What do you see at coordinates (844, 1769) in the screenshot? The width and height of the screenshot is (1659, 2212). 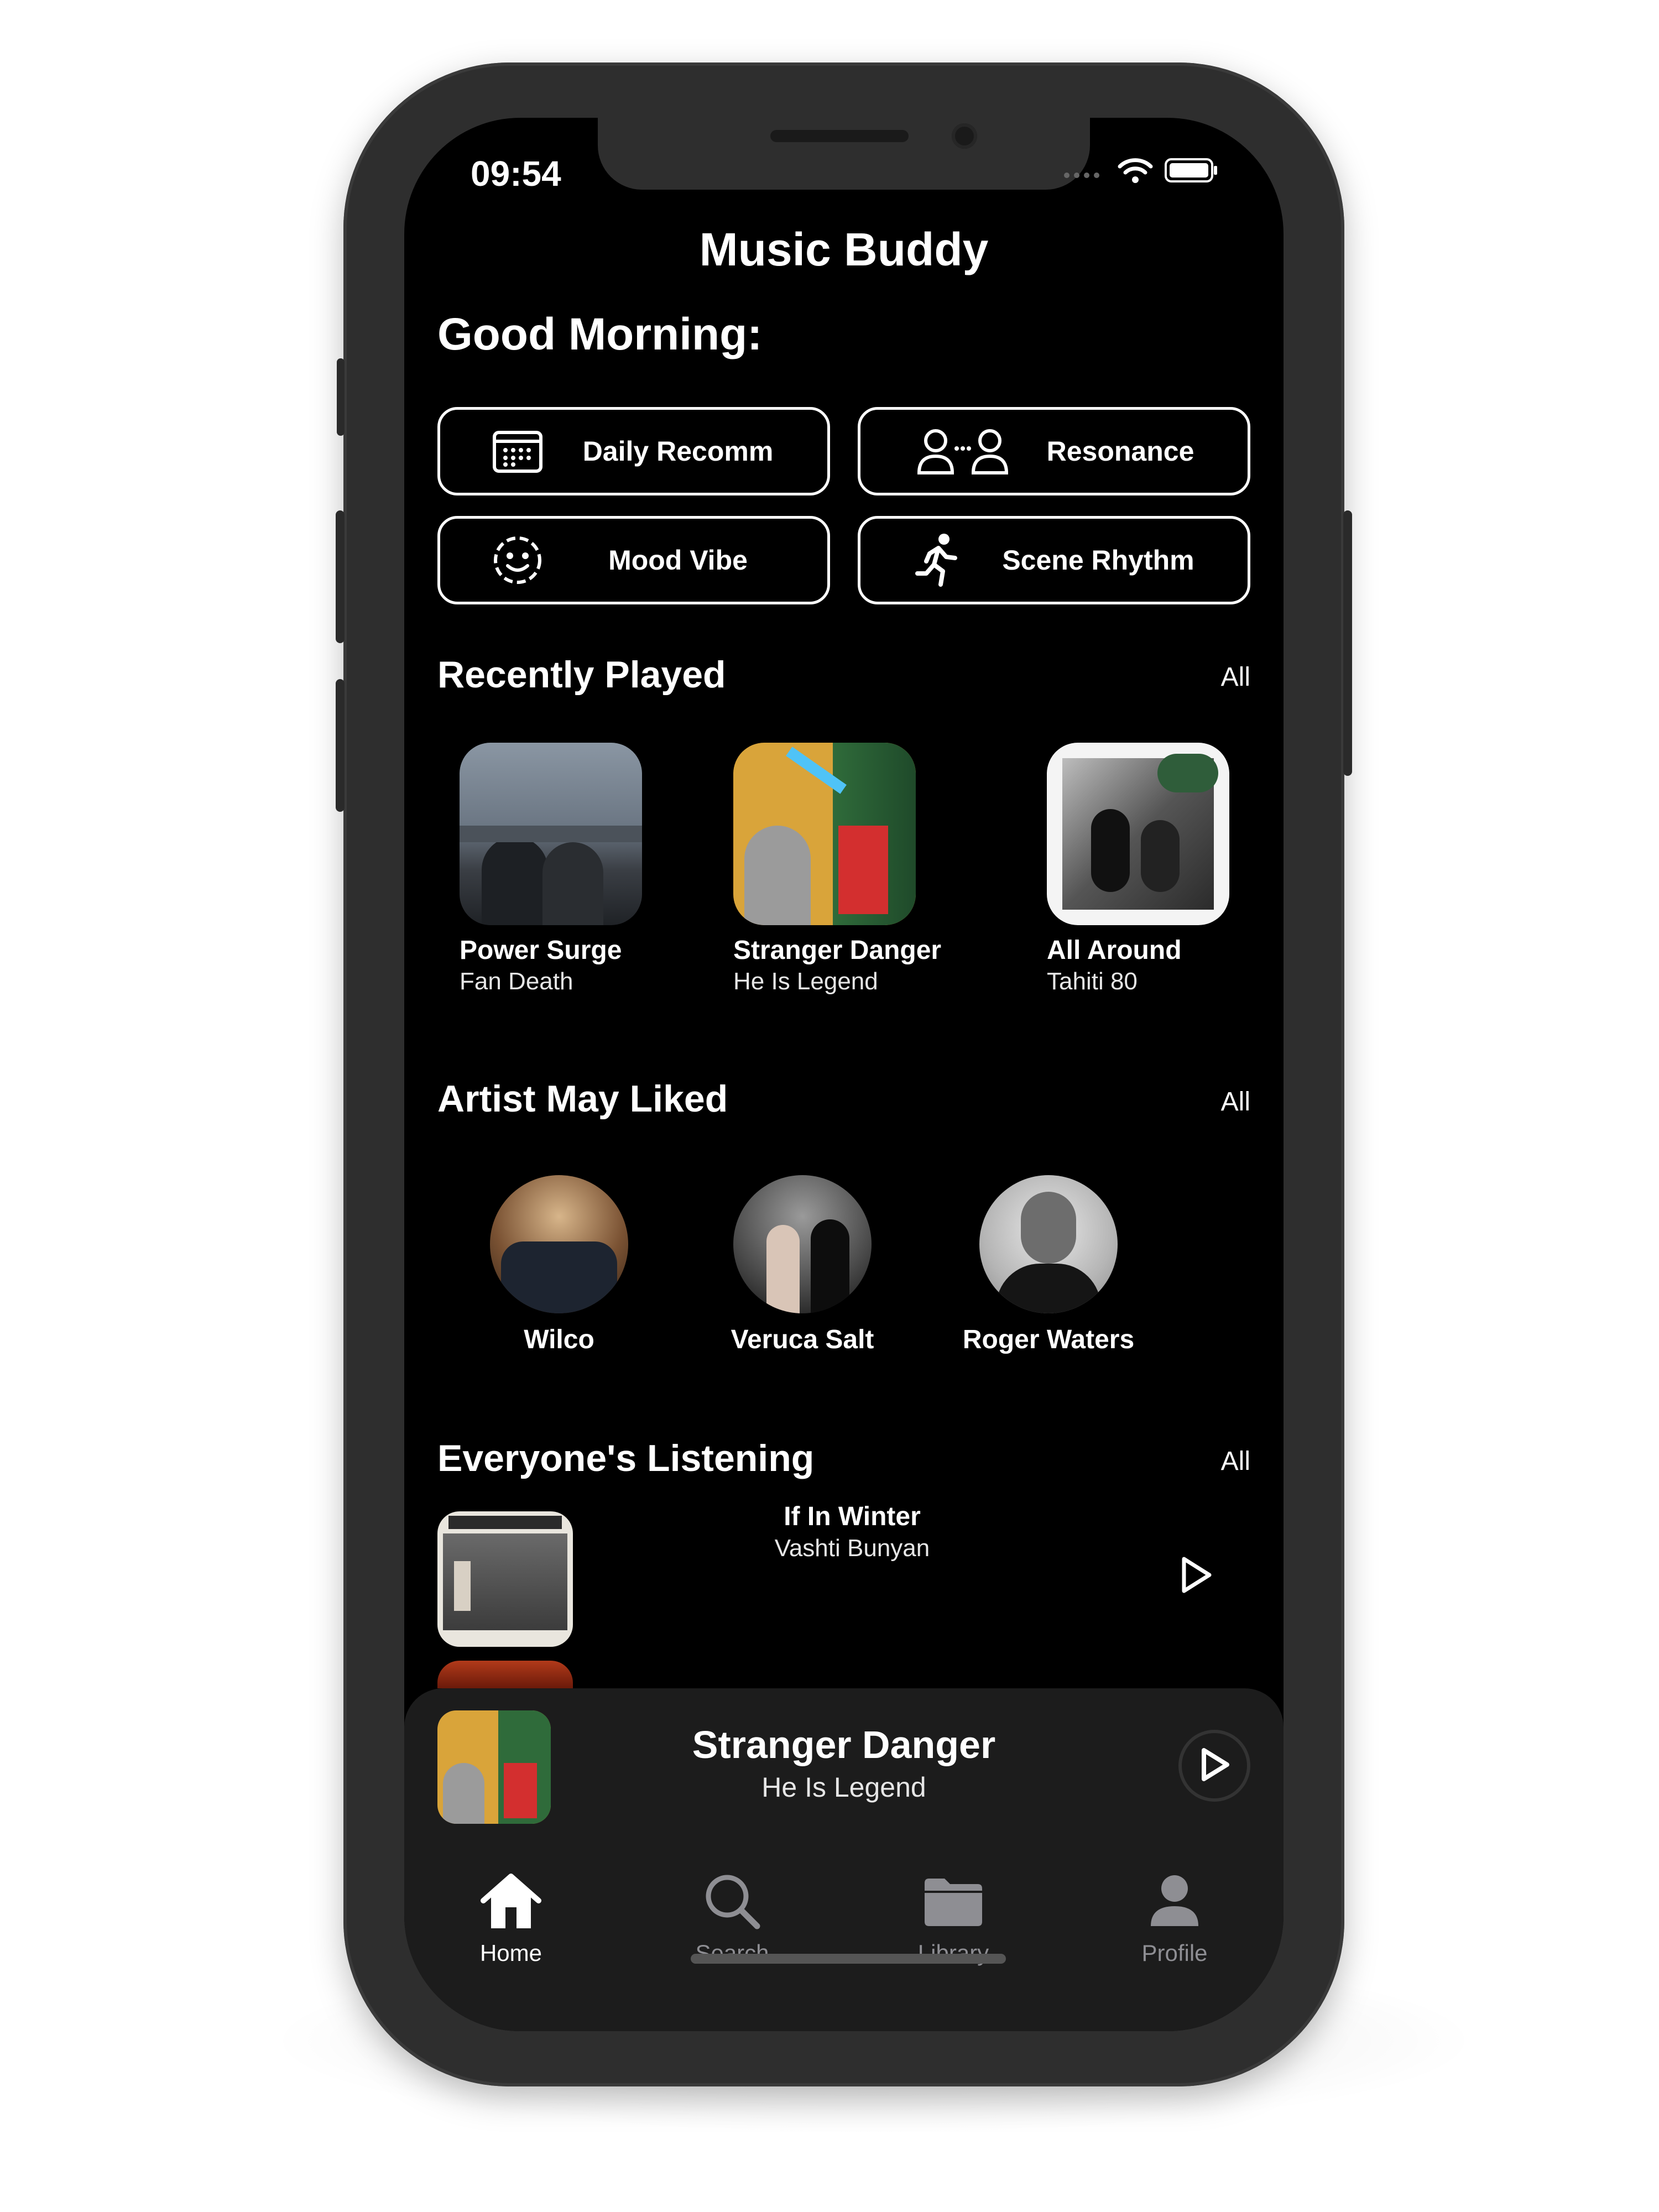 I see `mini-player: Stranger Danger He Is Legend` at bounding box center [844, 1769].